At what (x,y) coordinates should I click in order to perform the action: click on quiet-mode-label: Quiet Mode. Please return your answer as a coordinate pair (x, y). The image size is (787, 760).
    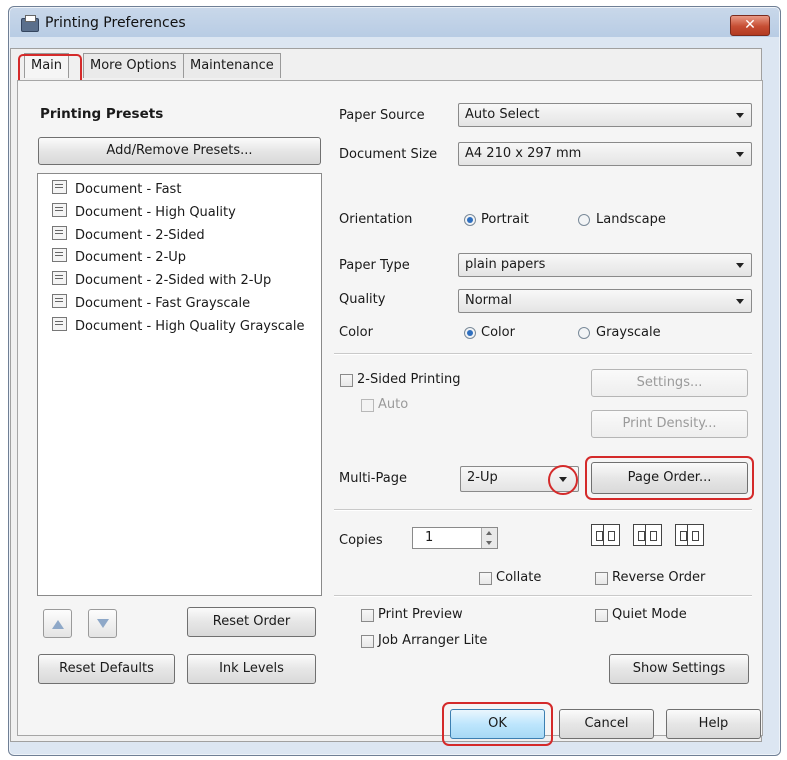
    Looking at the image, I should click on (649, 614).